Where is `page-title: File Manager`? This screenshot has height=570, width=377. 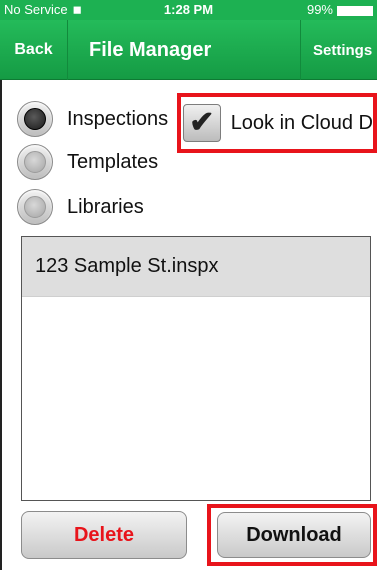 page-title: File Manager is located at coordinates (150, 49).